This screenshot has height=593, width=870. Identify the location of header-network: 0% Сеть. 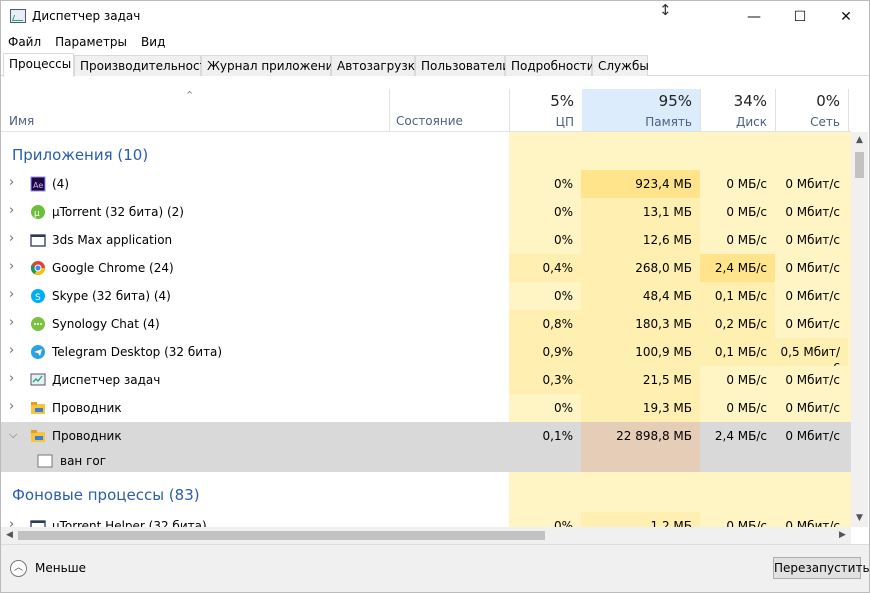
(812, 110).